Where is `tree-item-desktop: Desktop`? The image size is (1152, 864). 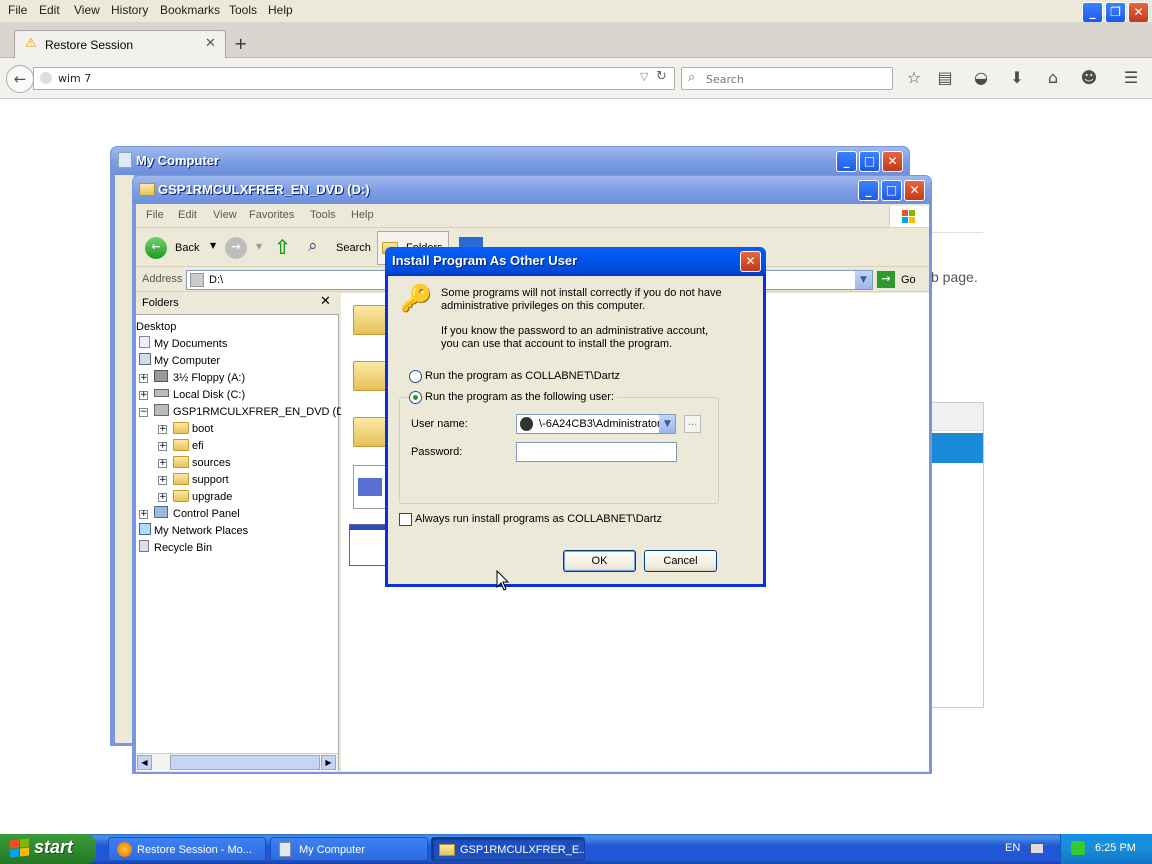 tree-item-desktop: Desktop is located at coordinates (156, 327).